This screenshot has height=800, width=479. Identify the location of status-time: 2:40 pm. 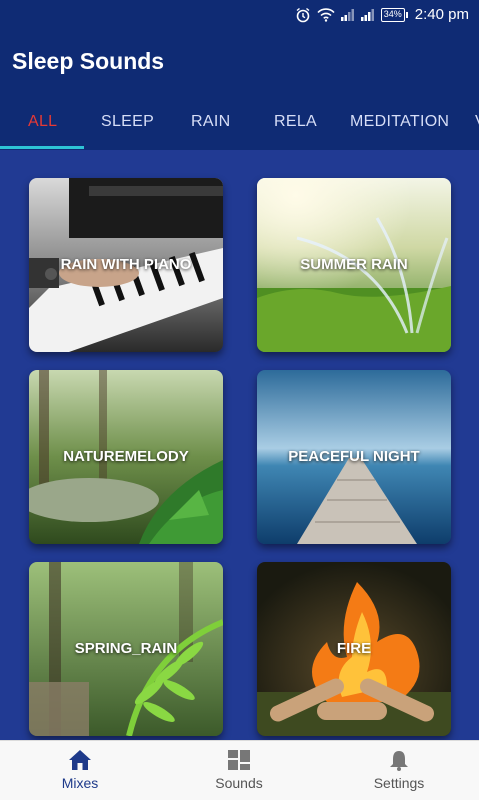
(441, 14).